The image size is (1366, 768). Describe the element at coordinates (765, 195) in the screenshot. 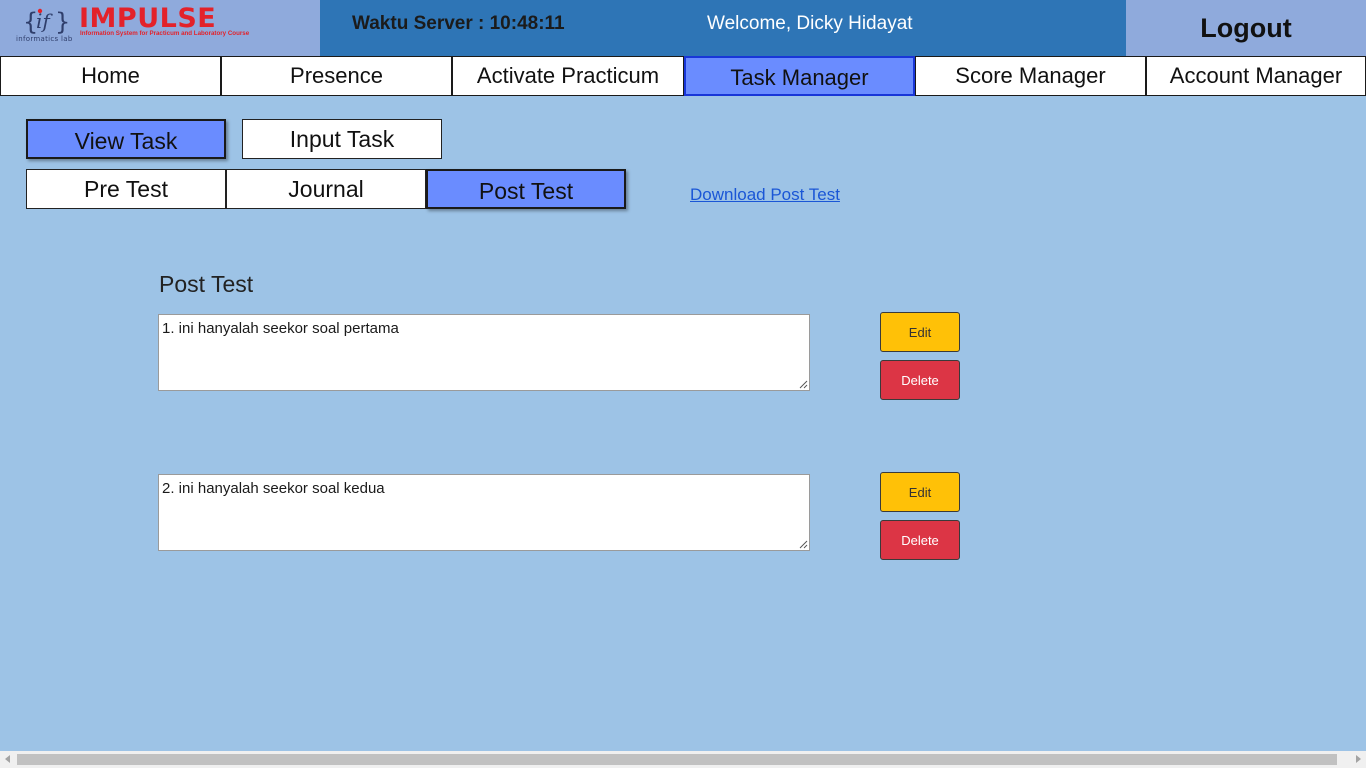

I see `download-post-test-link: Download Post Test` at that location.